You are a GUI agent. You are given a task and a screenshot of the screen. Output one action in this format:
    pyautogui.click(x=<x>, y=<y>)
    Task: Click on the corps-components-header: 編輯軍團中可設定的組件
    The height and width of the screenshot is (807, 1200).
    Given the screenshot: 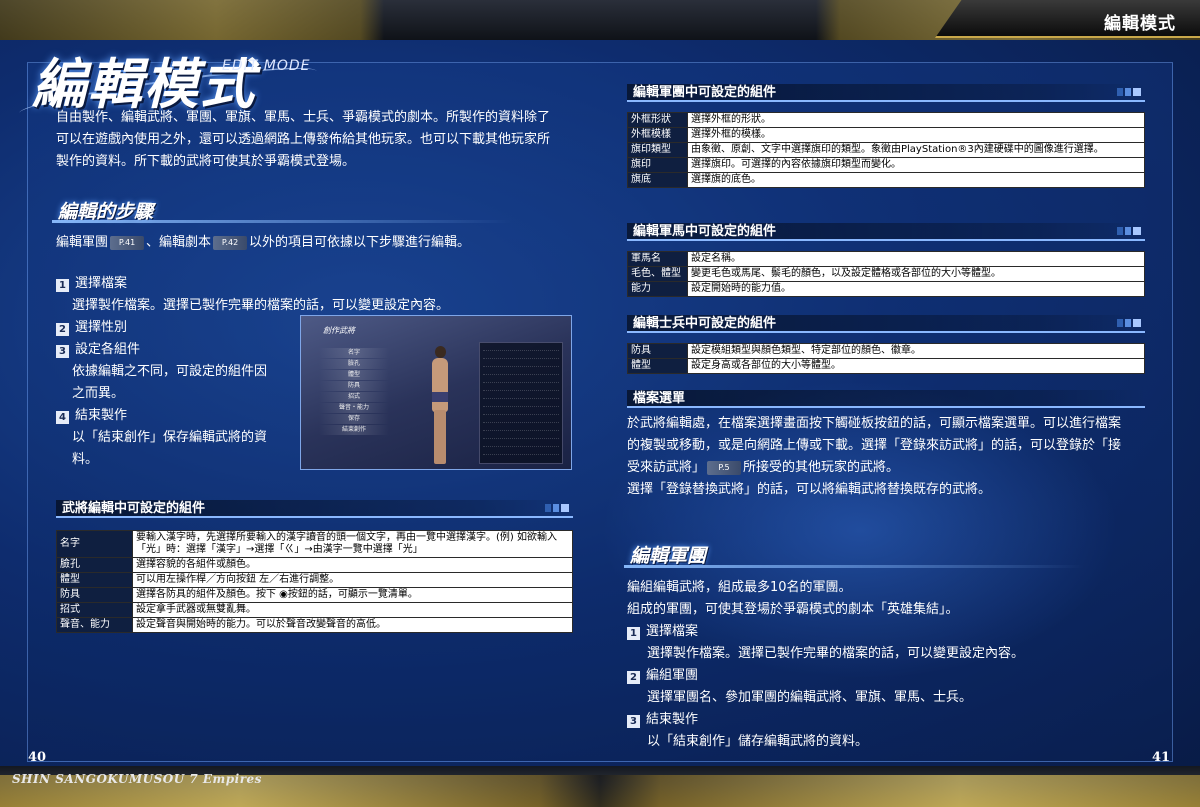 What is the action you would take?
    pyautogui.click(x=886, y=93)
    